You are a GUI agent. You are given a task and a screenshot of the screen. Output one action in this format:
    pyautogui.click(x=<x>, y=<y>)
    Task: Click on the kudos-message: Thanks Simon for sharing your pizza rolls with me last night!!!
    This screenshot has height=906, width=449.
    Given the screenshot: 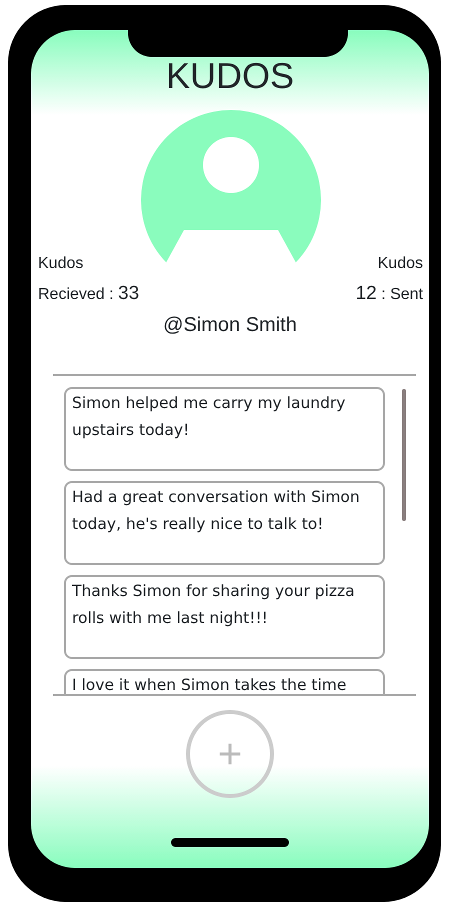 What is the action you would take?
    pyautogui.click(x=224, y=617)
    